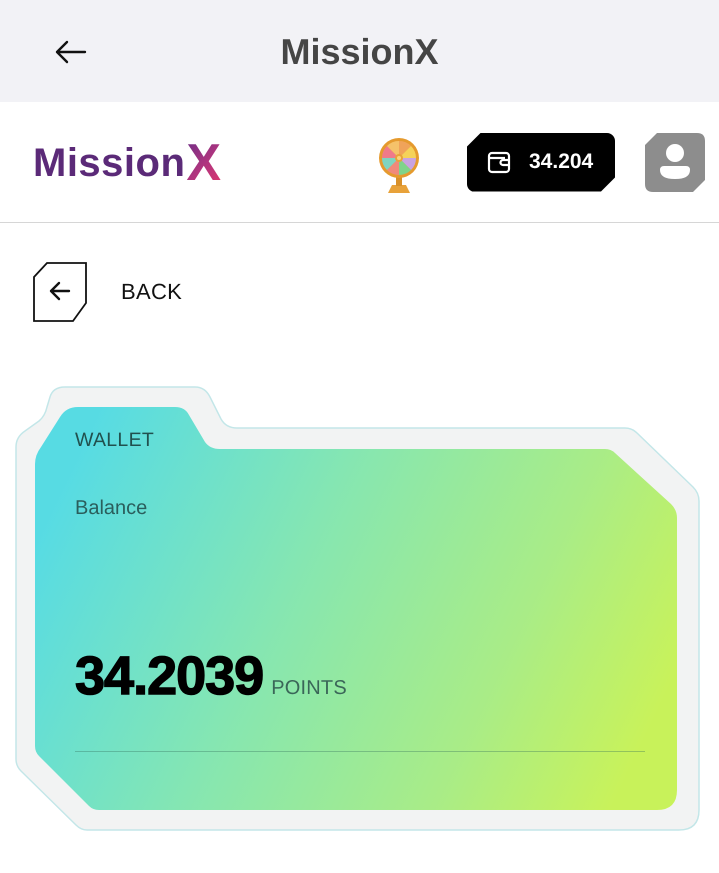  Describe the element at coordinates (127, 163) in the screenshot. I see `brand-logo: MissionX` at that location.